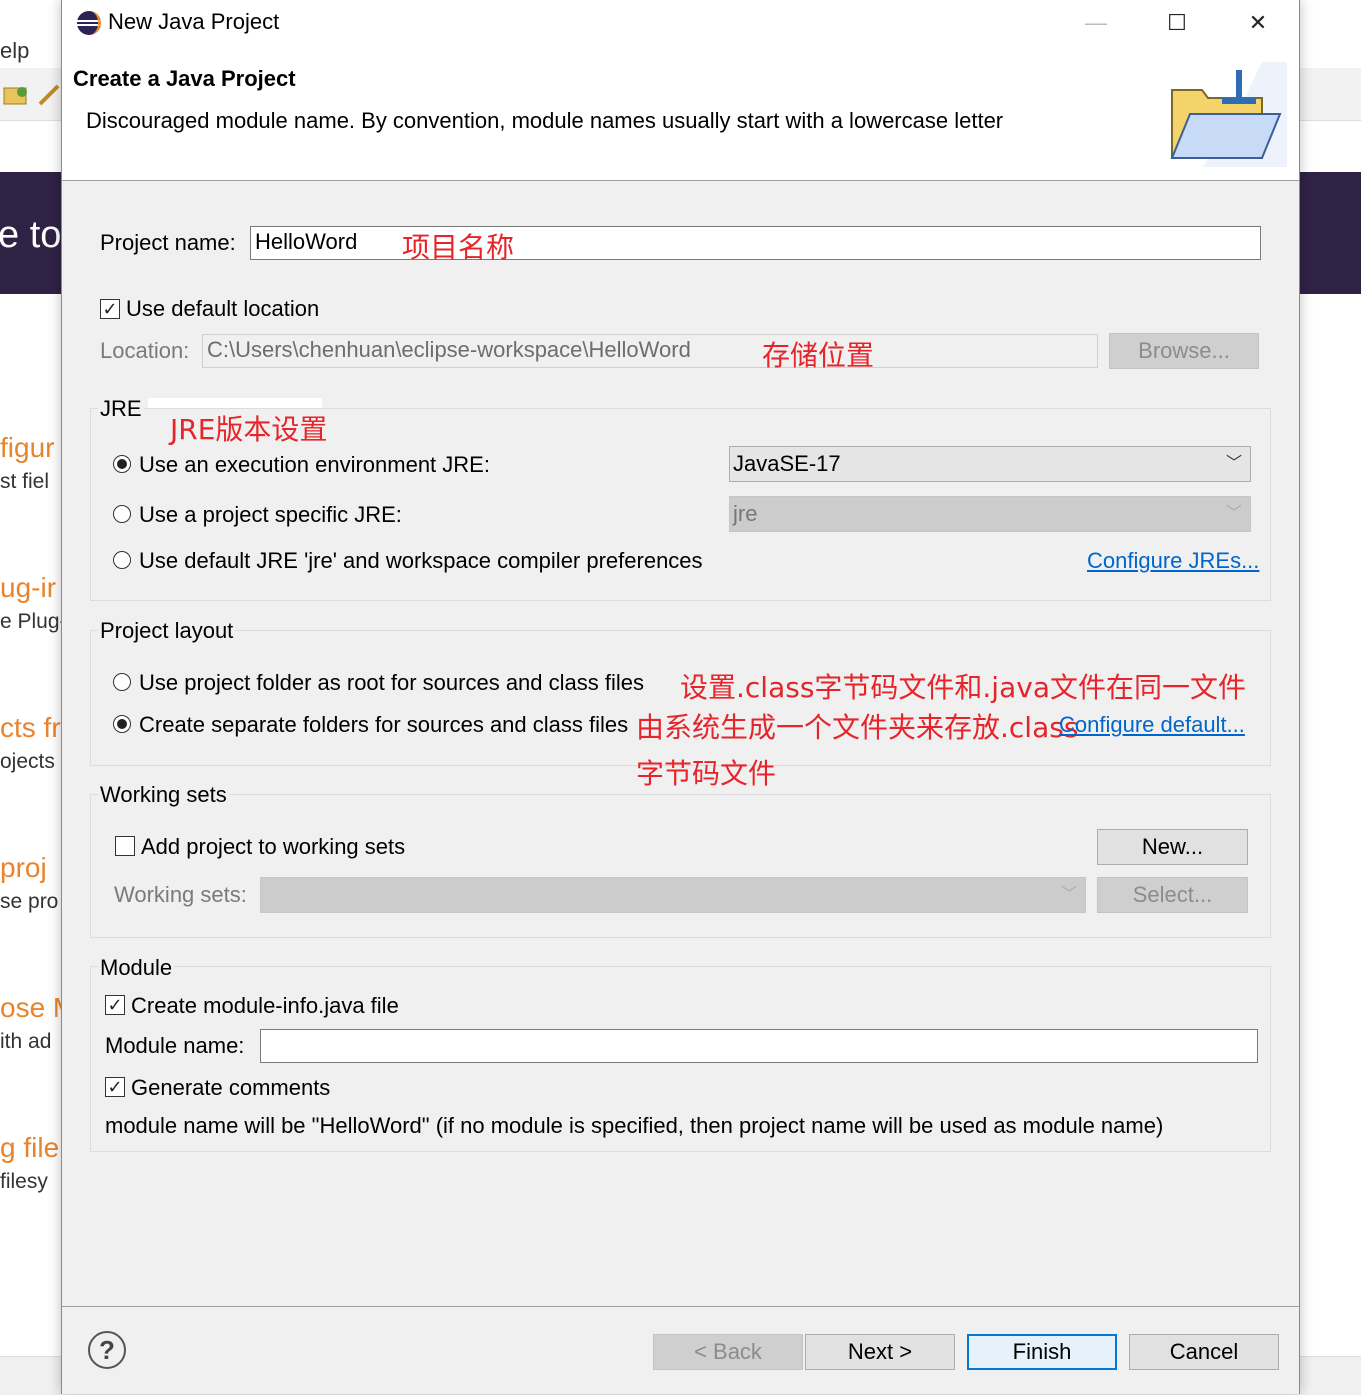 This screenshot has height=1395, width=1361. What do you see at coordinates (122, 464) in the screenshot?
I see `jre-env-radio` at bounding box center [122, 464].